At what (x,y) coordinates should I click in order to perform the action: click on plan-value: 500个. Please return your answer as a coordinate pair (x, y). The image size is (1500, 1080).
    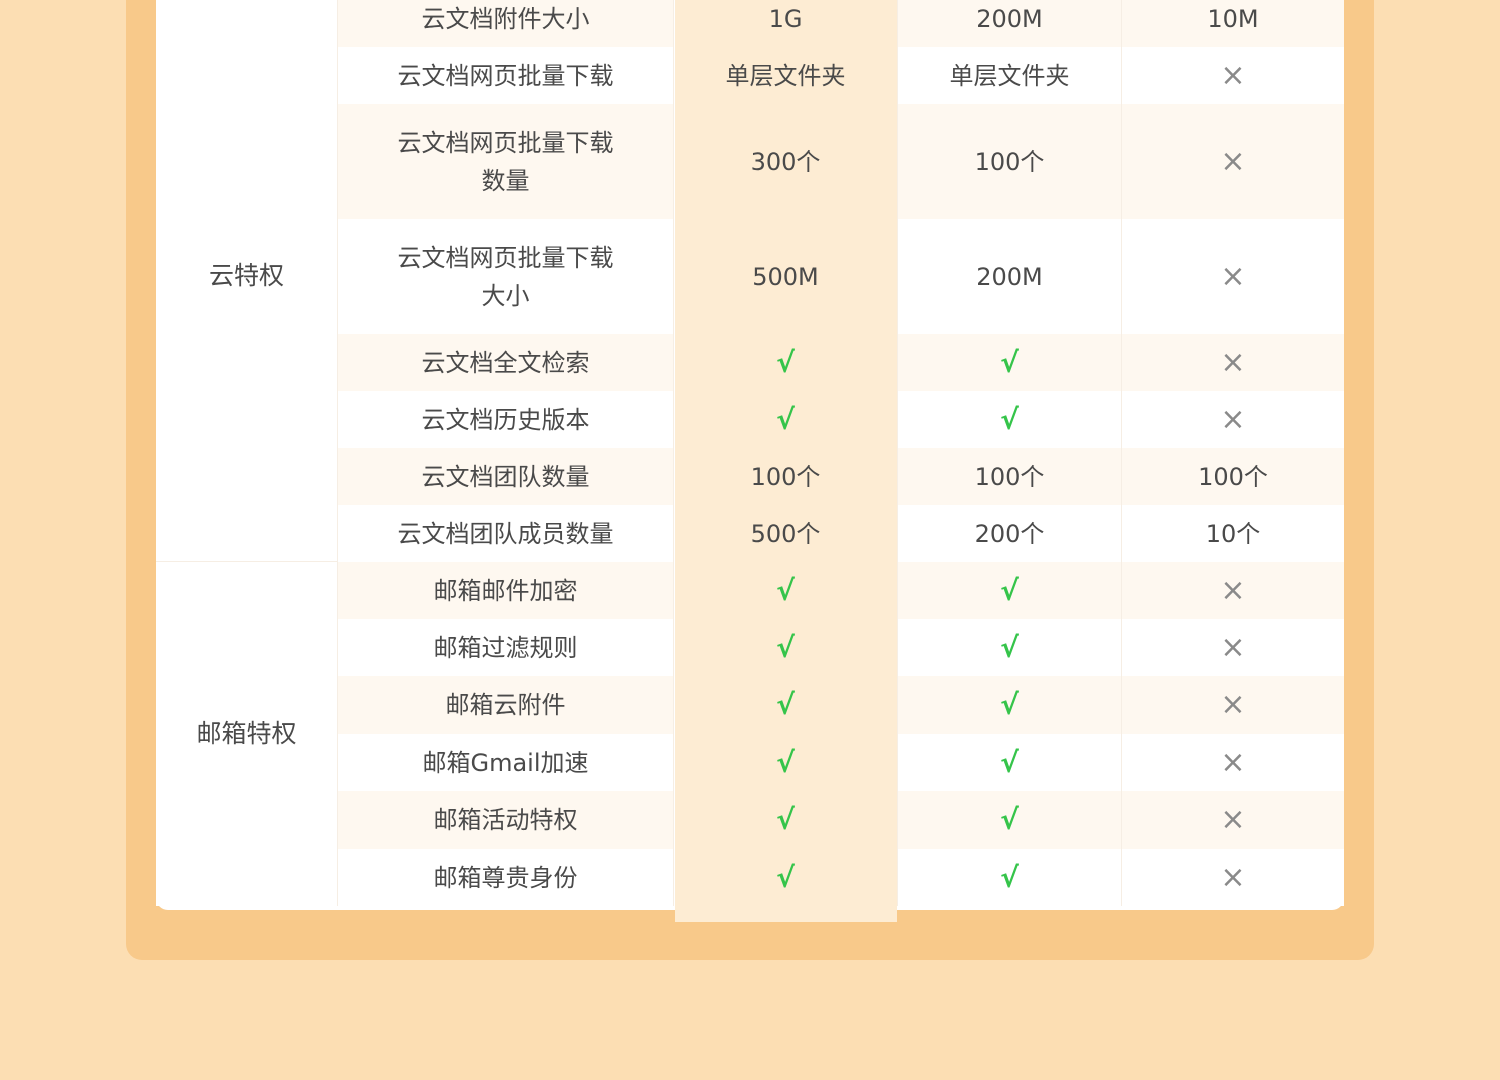
    Looking at the image, I should click on (785, 533).